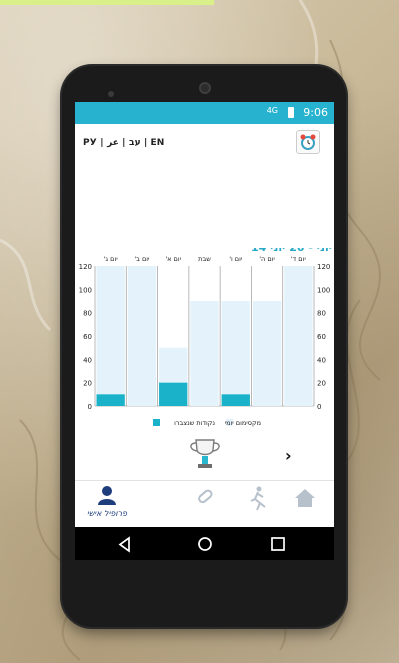 The height and width of the screenshot is (663, 399). What do you see at coordinates (321, 384) in the screenshot?
I see `y-tick-label-right: 20` at bounding box center [321, 384].